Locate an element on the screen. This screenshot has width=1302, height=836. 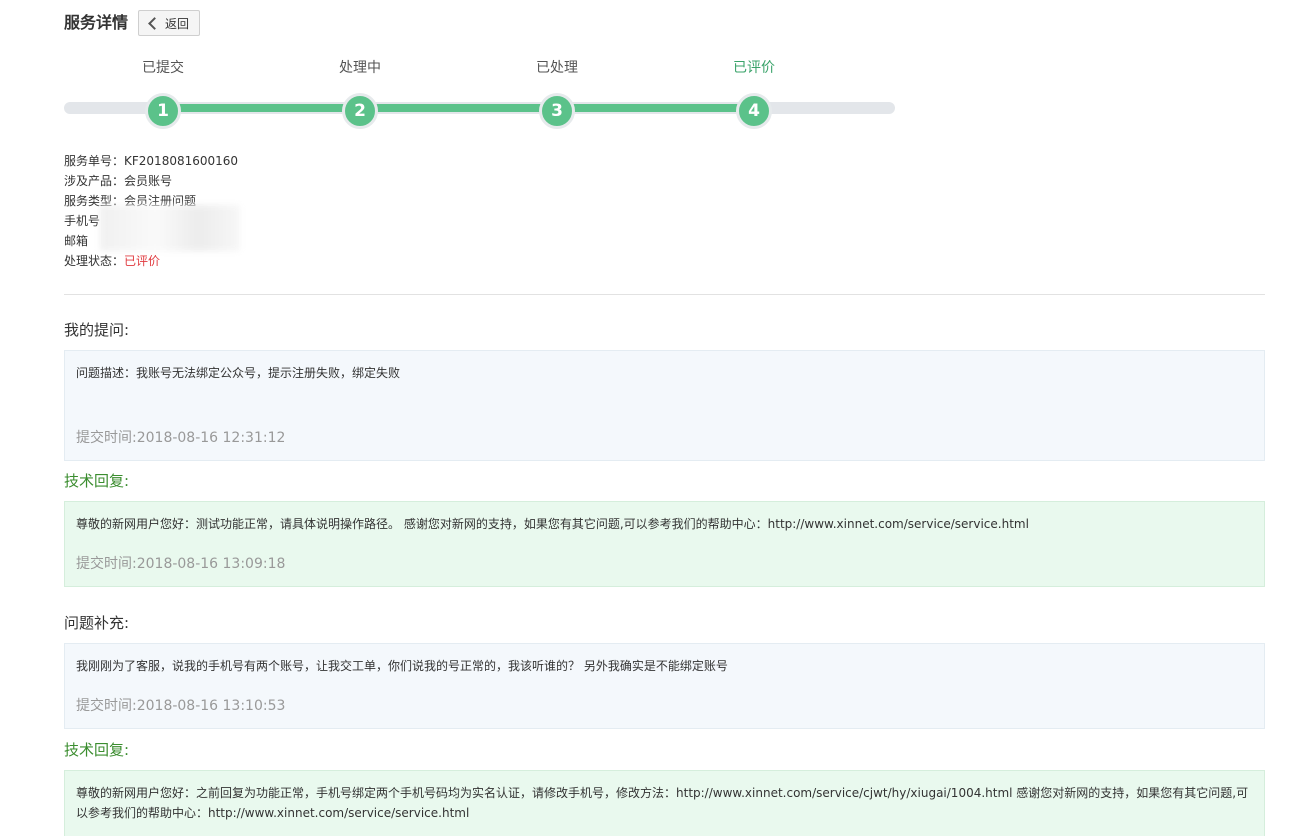
step-label: 已提交 is located at coordinates (163, 68).